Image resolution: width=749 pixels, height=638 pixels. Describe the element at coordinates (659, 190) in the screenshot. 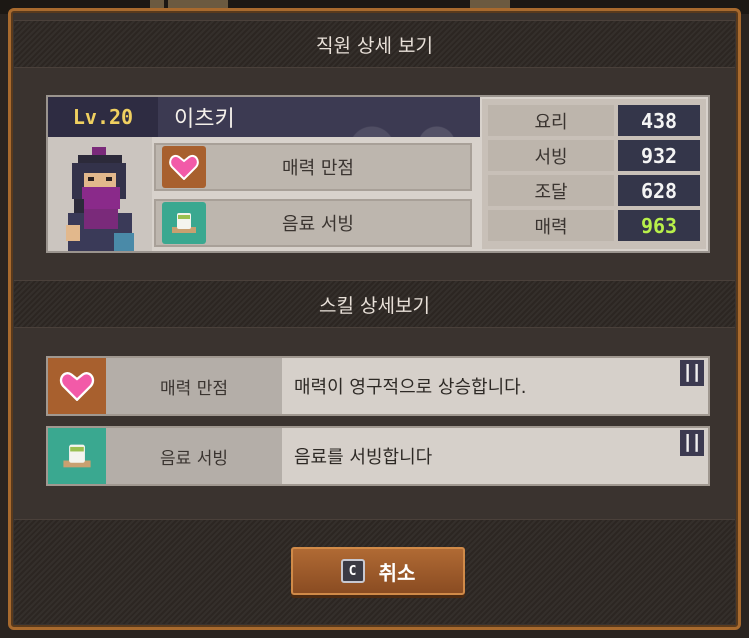

I see `stat-value: 628` at that location.